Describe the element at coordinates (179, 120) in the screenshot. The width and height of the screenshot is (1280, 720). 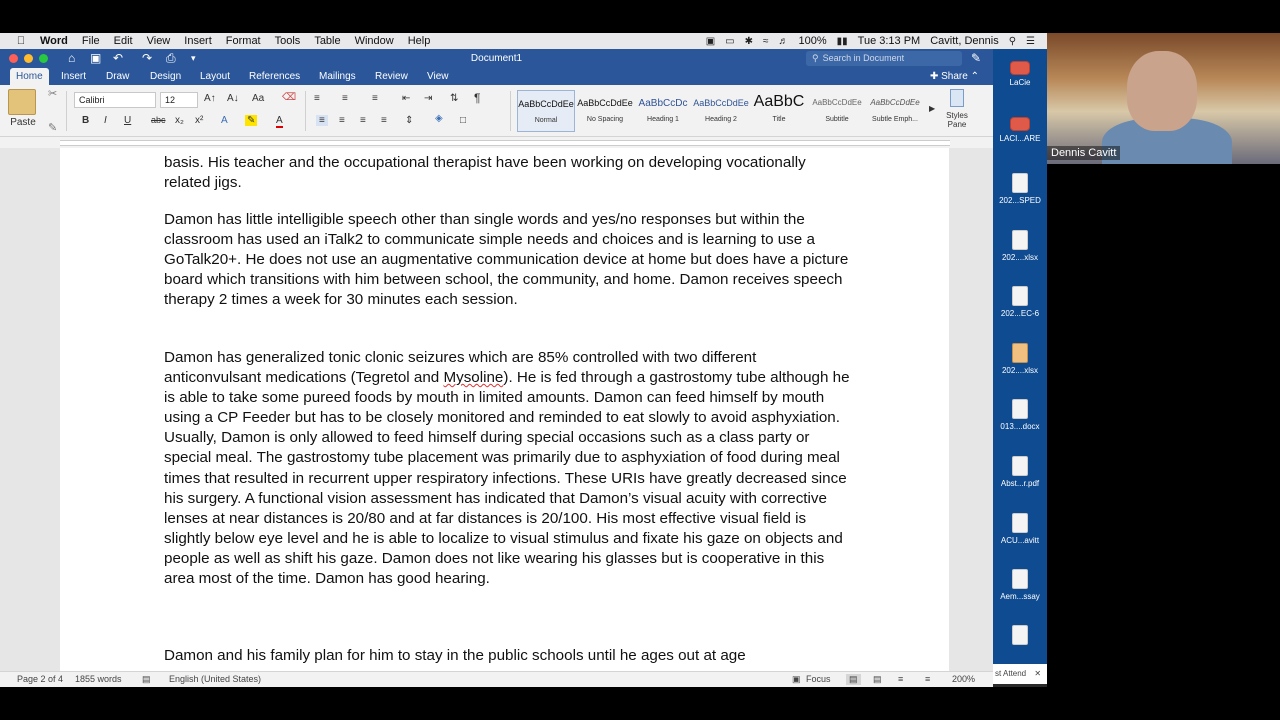
I see `subscript-button: x₂` at that location.